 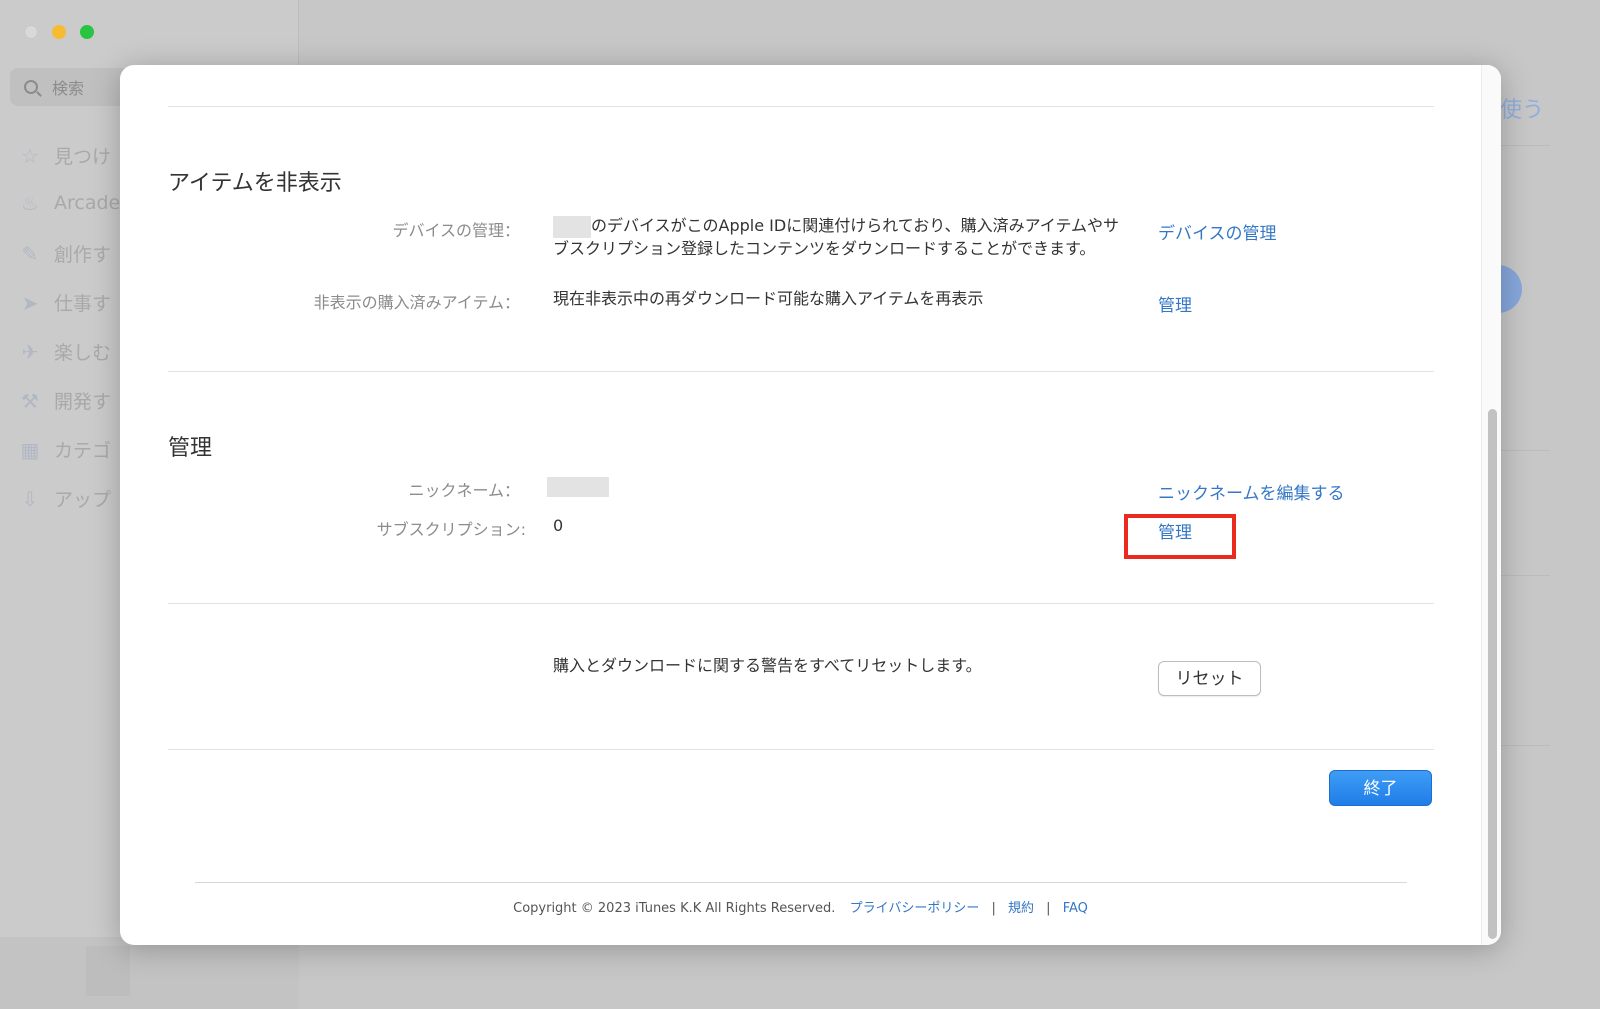 I want to click on nickname-label: ニックネーム：, so click(x=464, y=490).